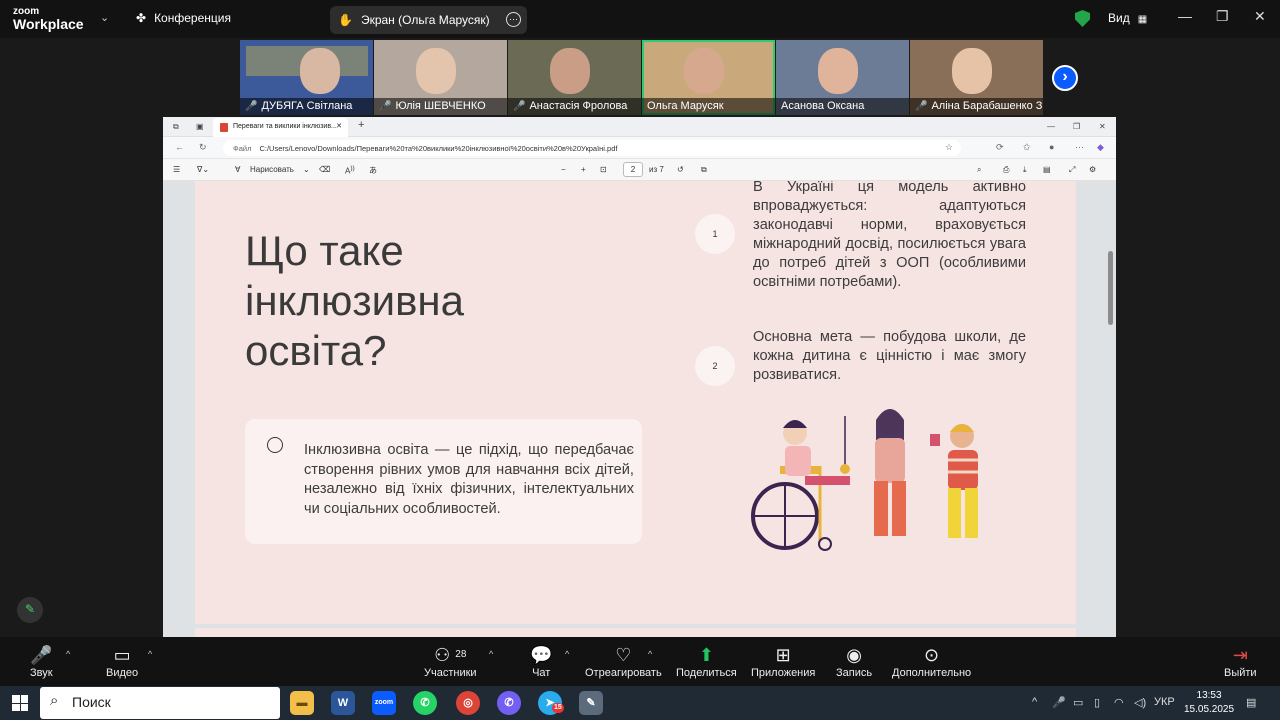 This screenshot has height=720, width=1280. Describe the element at coordinates (203, 147) in the screenshot. I see `refresh-icon: ↻` at that location.